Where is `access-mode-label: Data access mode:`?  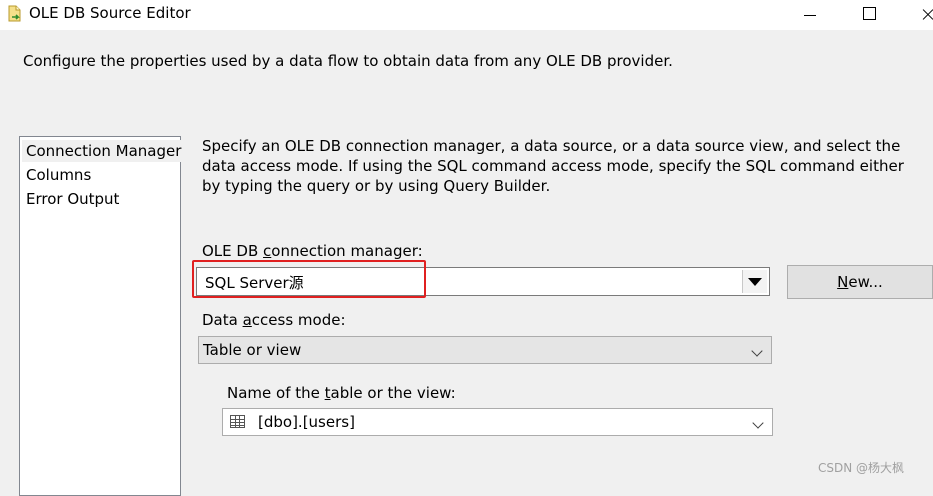
access-mode-label: Data access mode: is located at coordinates (274, 320).